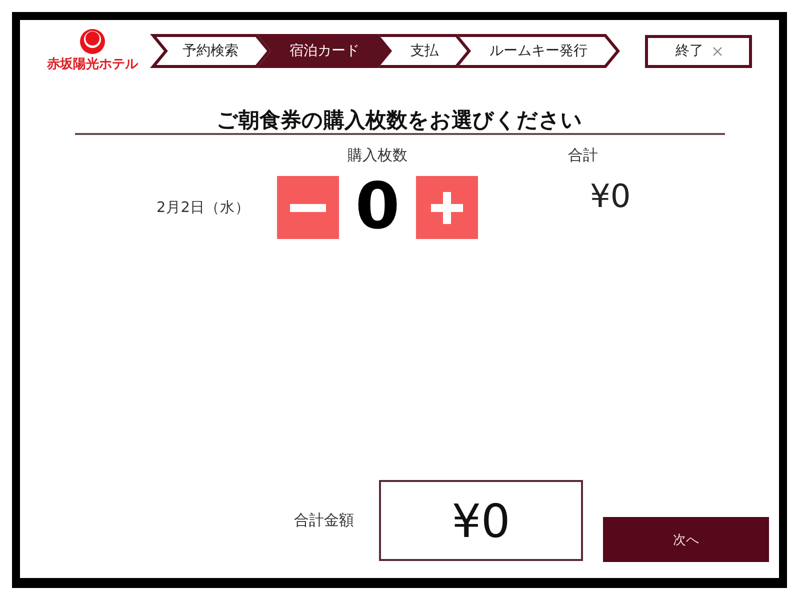 The width and height of the screenshot is (800, 600). Describe the element at coordinates (203, 208) in the screenshot. I see `date-label: 2月2日（水）` at that location.